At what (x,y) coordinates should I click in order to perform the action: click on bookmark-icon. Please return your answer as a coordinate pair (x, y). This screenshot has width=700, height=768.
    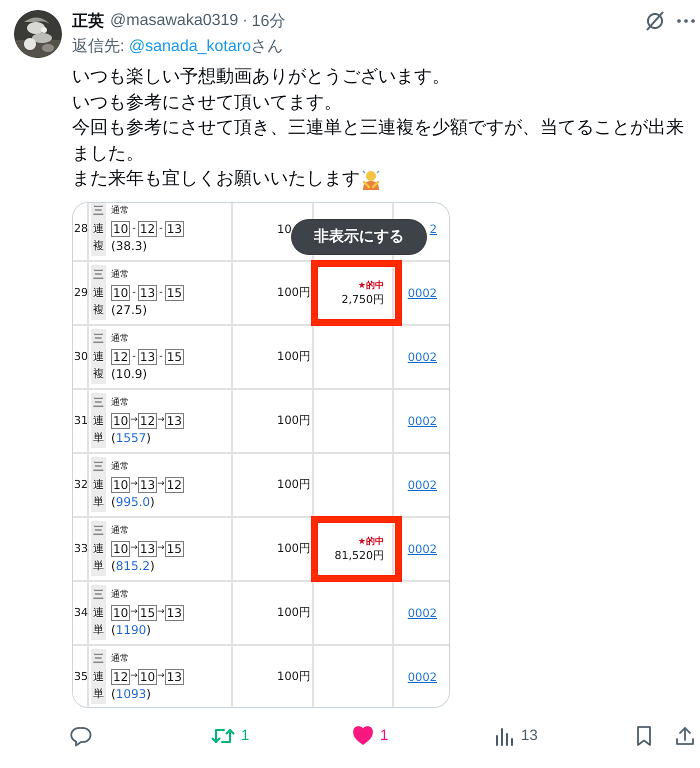
    Looking at the image, I should click on (644, 735).